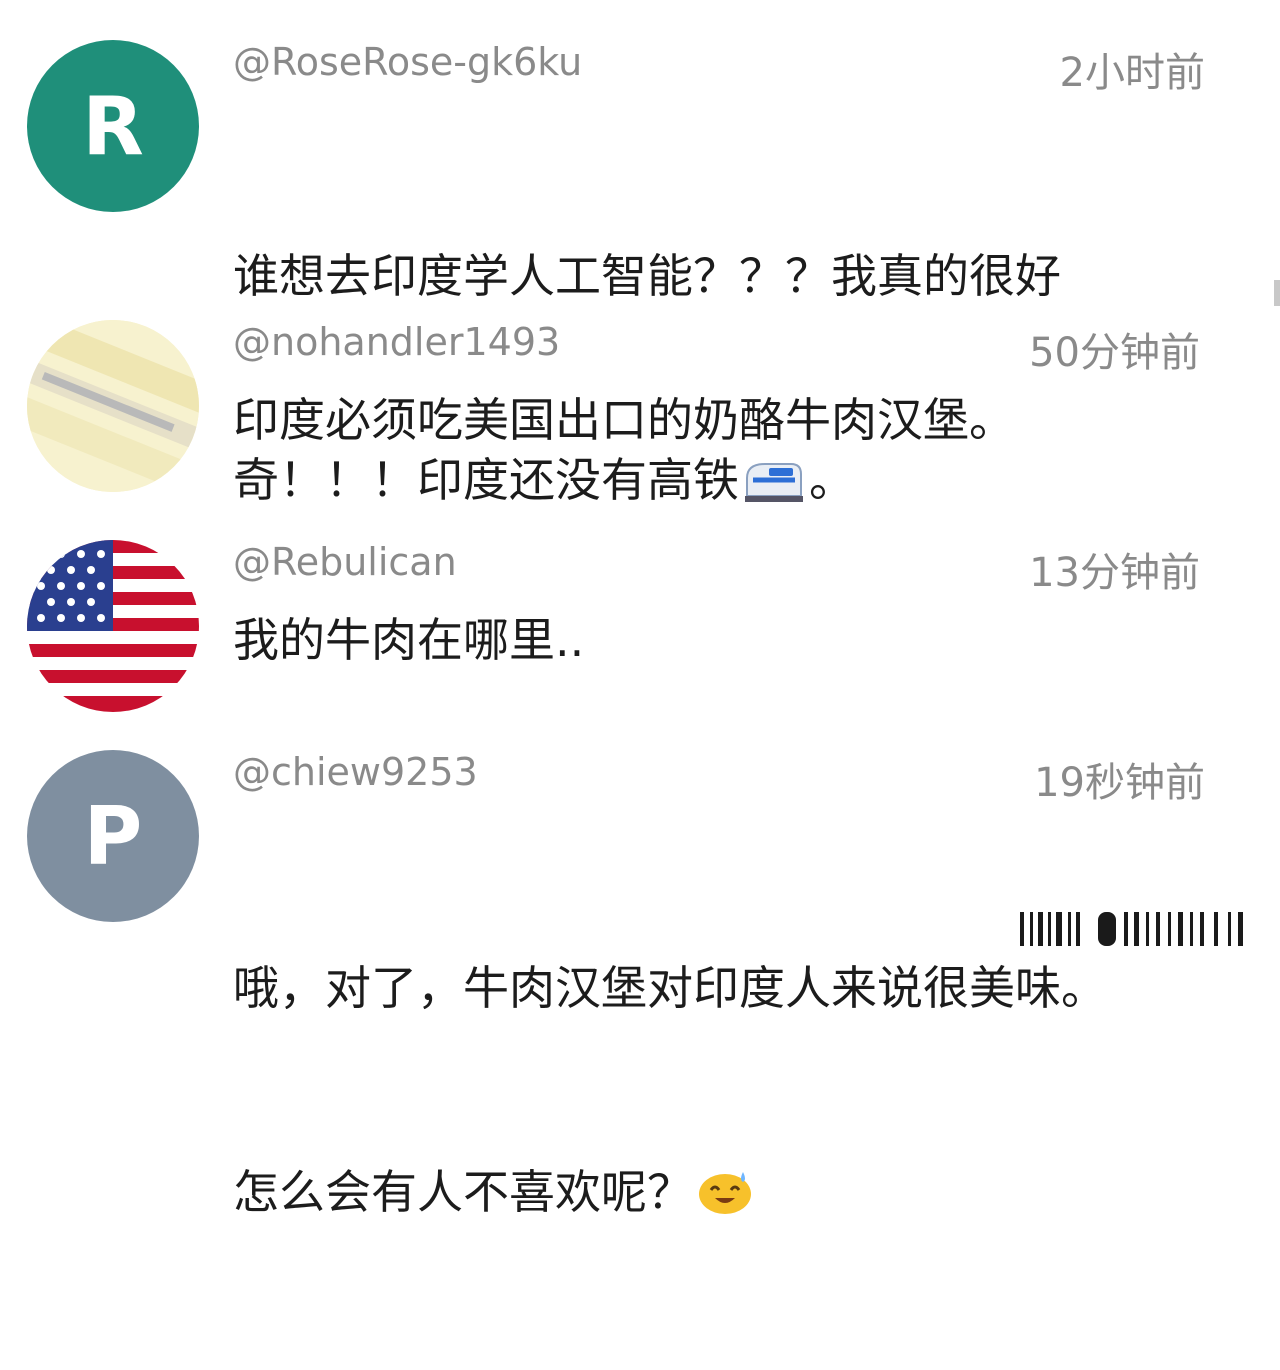 The image size is (1280, 1370). What do you see at coordinates (396, 342) in the screenshot?
I see `comment-author: @nohandler1493` at bounding box center [396, 342].